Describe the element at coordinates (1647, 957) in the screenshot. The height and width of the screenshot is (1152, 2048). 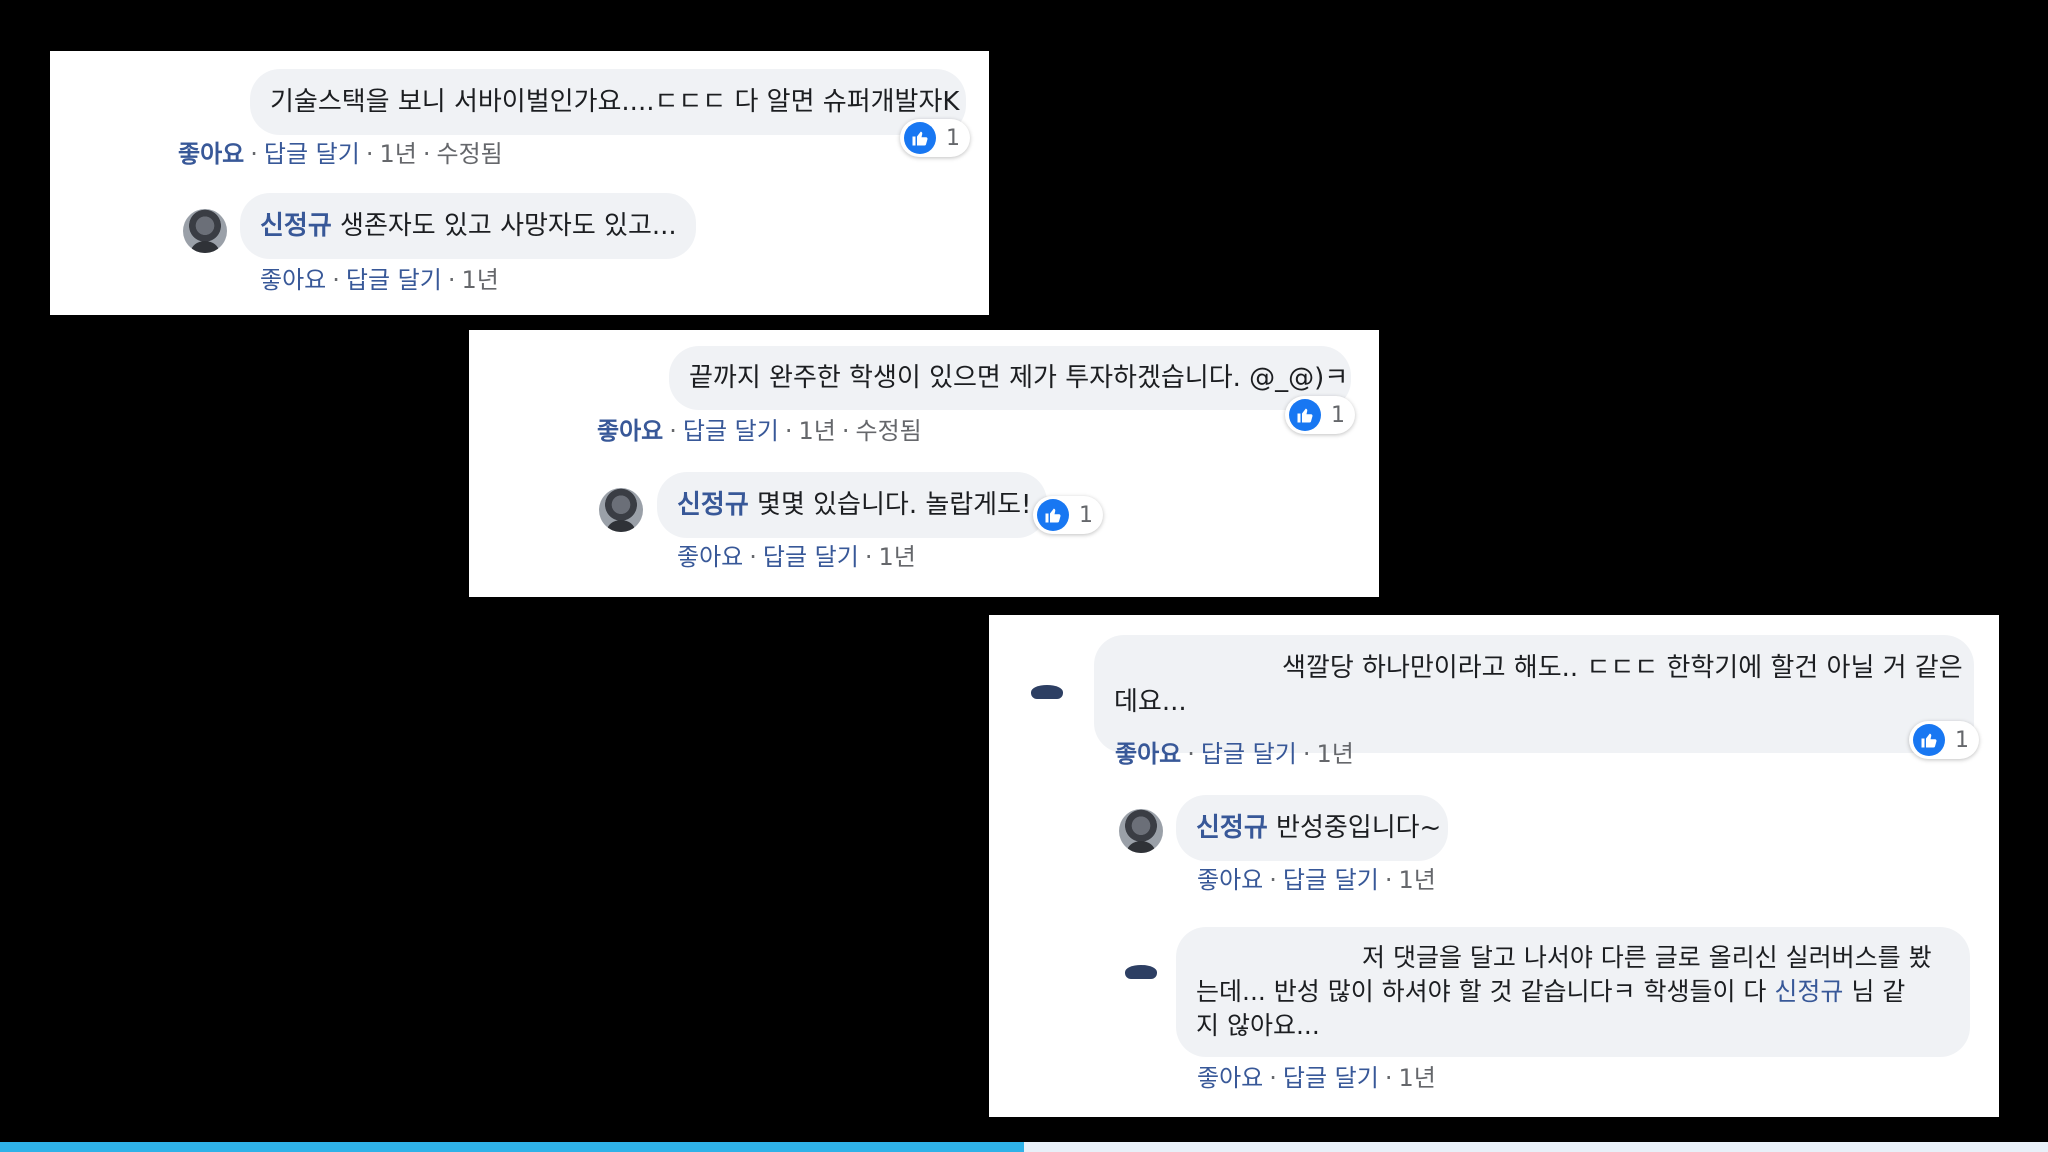
I see `reply-line-1: 저 댓글을 달고 나서야 다른 글로 올리신 실러버스를 봤` at that location.